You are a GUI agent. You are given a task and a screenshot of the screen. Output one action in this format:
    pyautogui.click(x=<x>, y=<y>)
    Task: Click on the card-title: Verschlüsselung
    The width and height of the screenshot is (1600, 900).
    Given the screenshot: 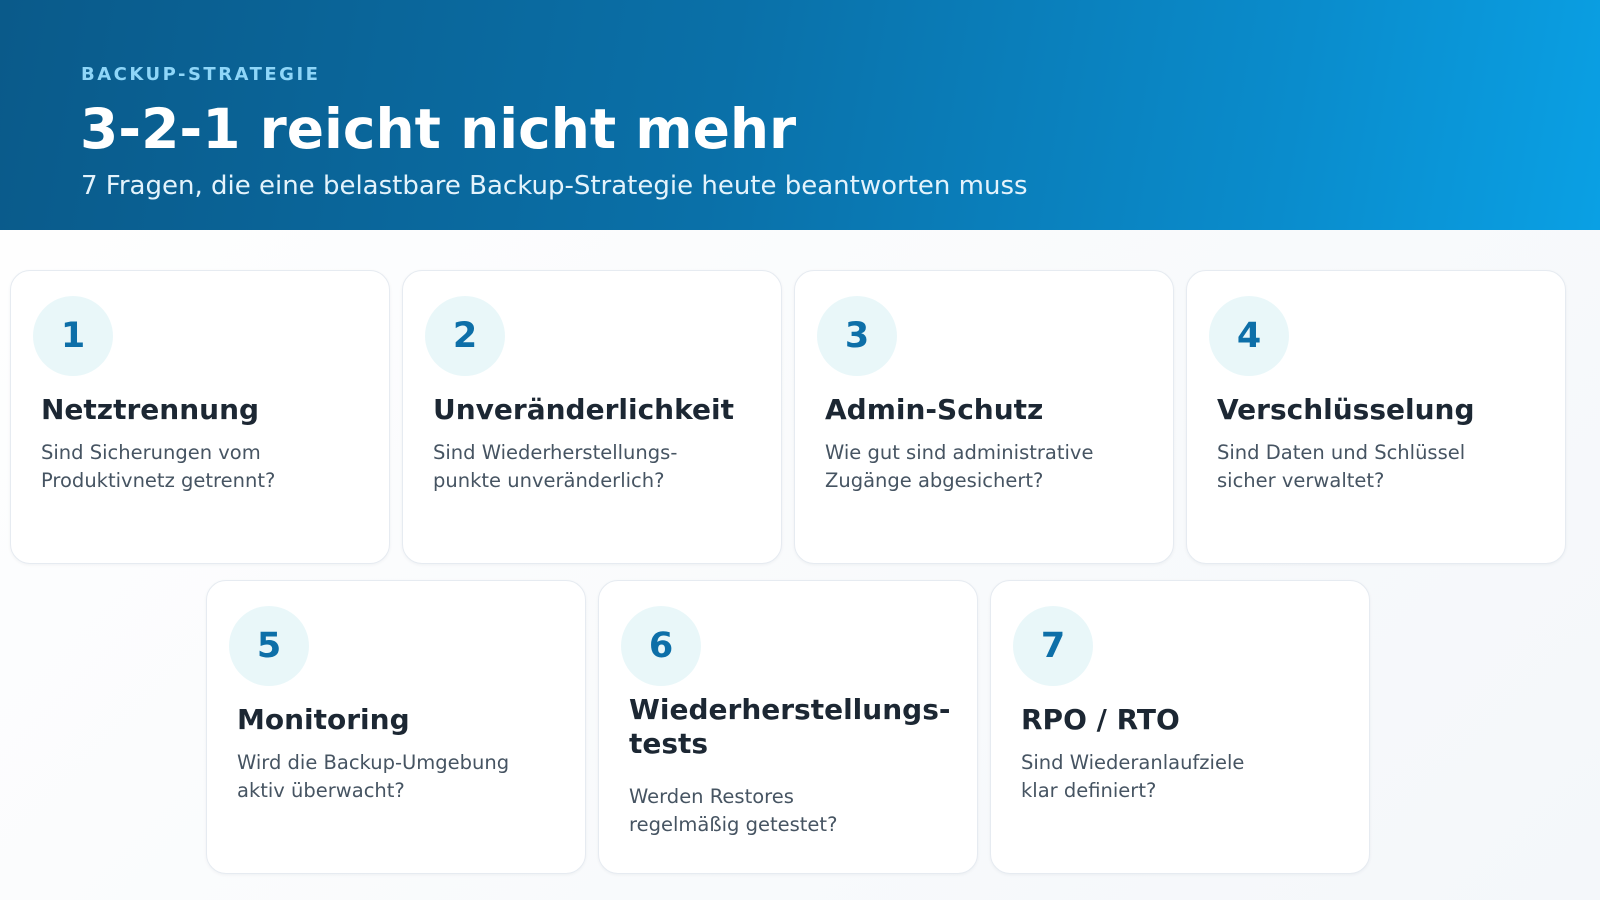 What is the action you would take?
    pyautogui.click(x=1346, y=409)
    